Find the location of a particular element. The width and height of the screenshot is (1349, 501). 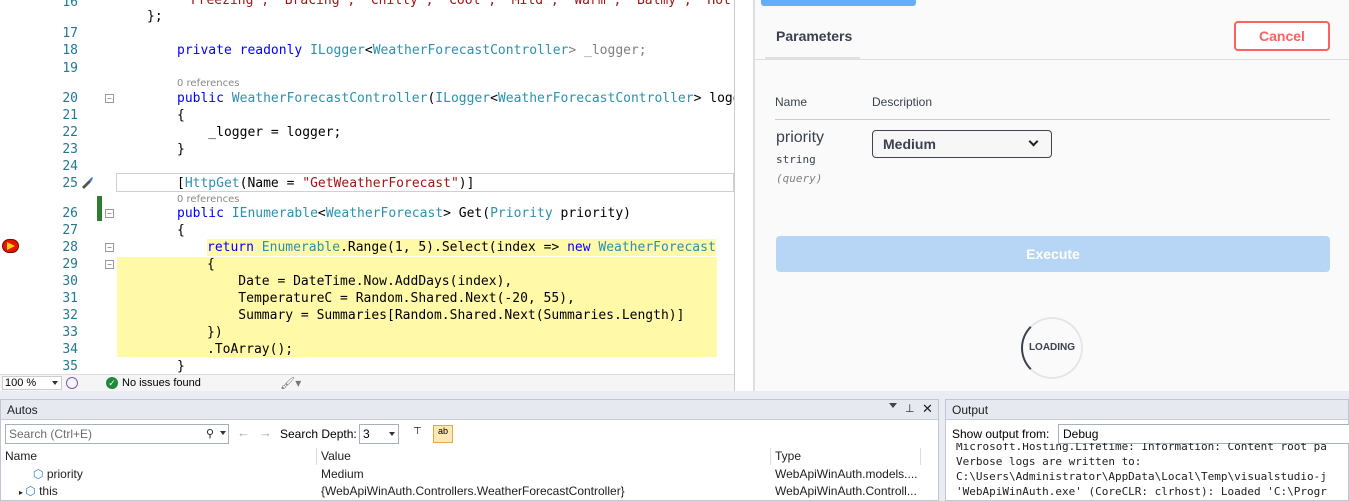

line-number: 16 is located at coordinates (70, 5).